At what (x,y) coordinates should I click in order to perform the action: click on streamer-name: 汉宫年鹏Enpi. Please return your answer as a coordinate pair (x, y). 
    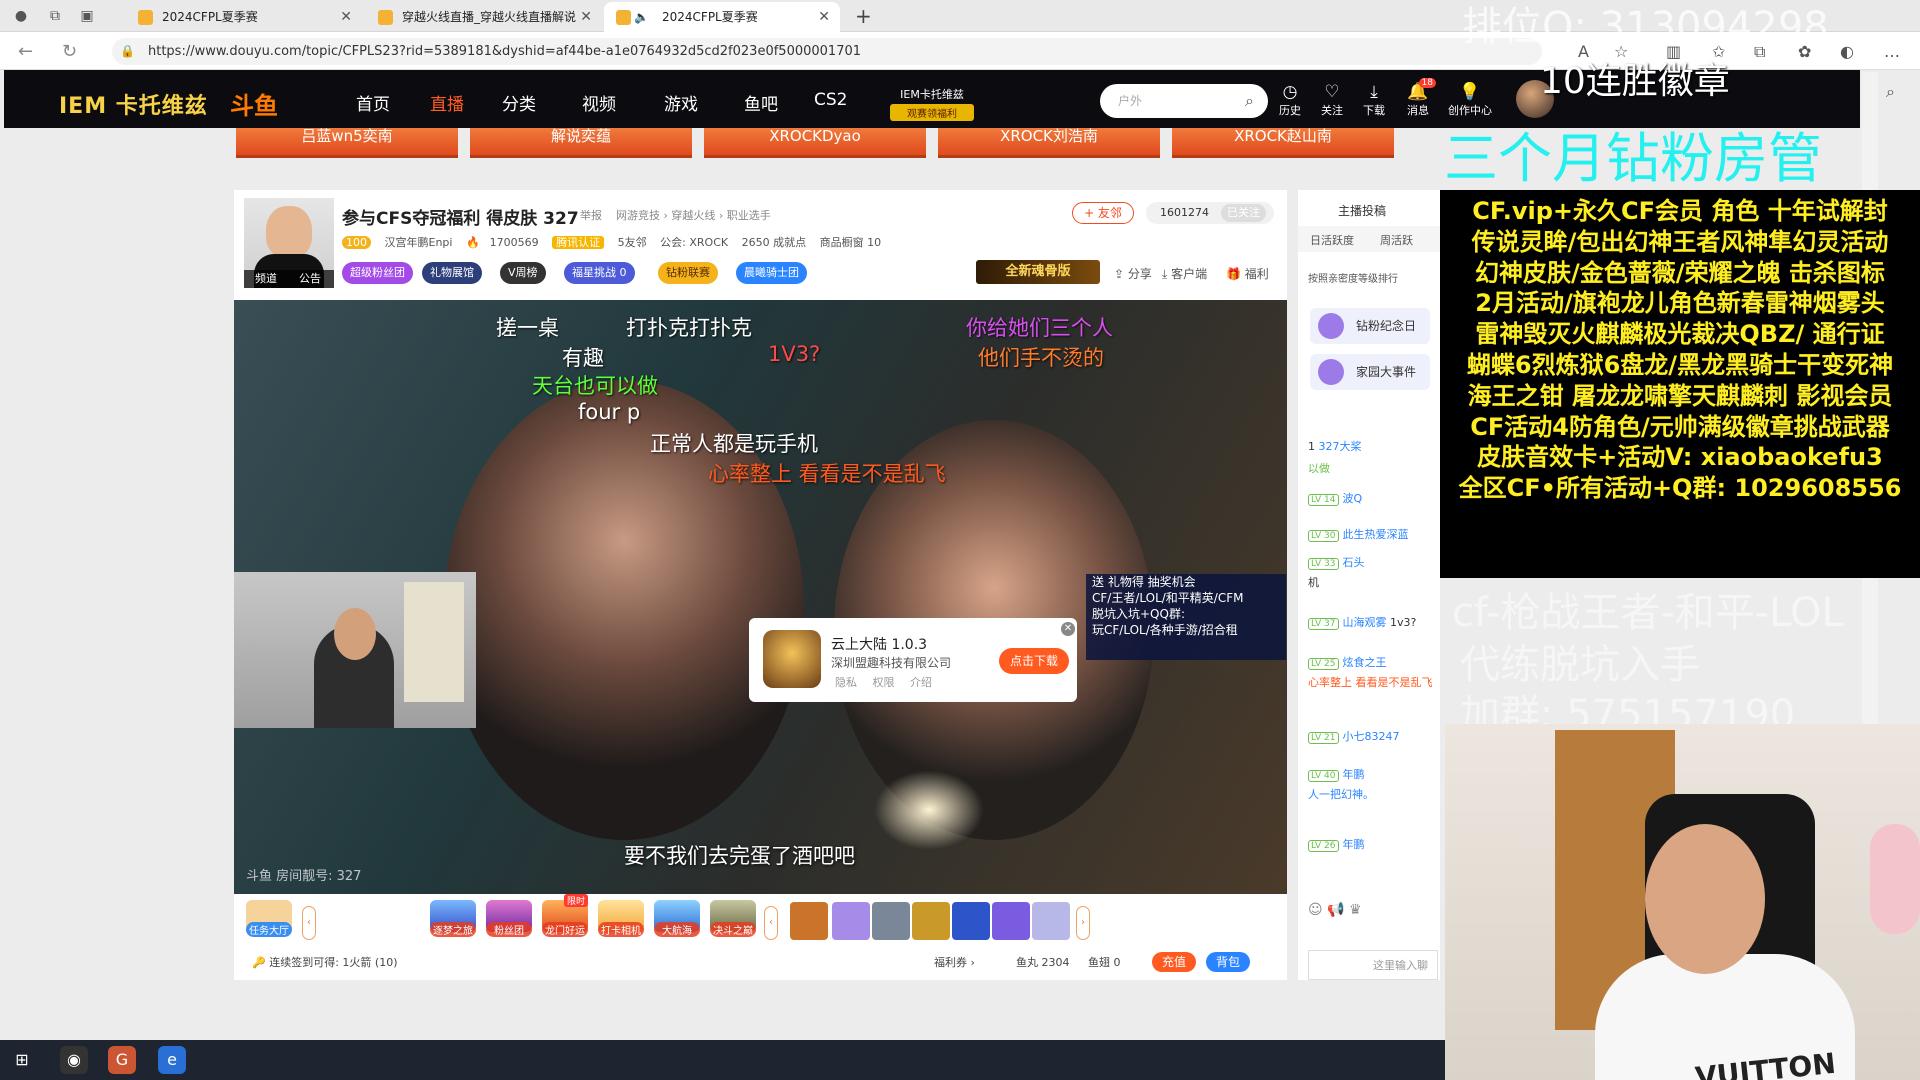
    Looking at the image, I should click on (419, 242).